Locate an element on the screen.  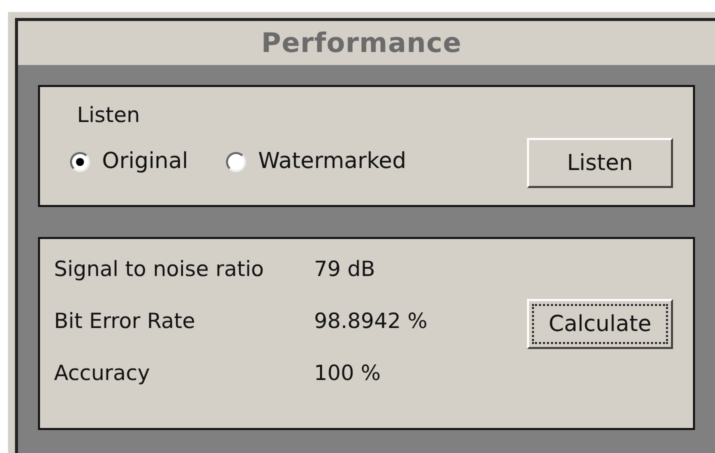
group-label: Listen is located at coordinates (108, 115).